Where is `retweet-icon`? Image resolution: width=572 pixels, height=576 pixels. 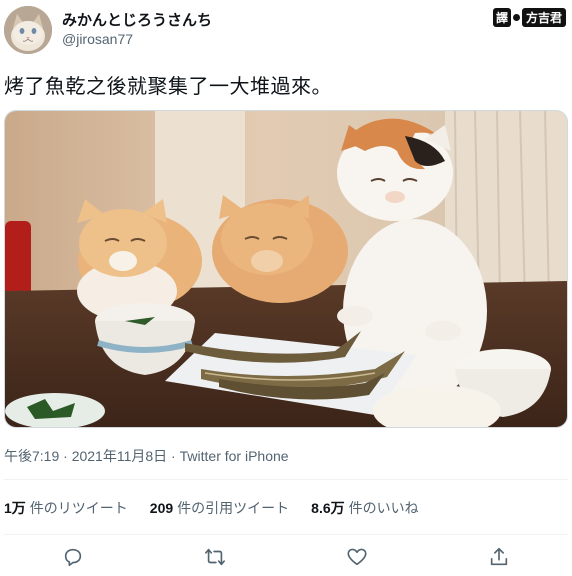 retweet-icon is located at coordinates (215, 557).